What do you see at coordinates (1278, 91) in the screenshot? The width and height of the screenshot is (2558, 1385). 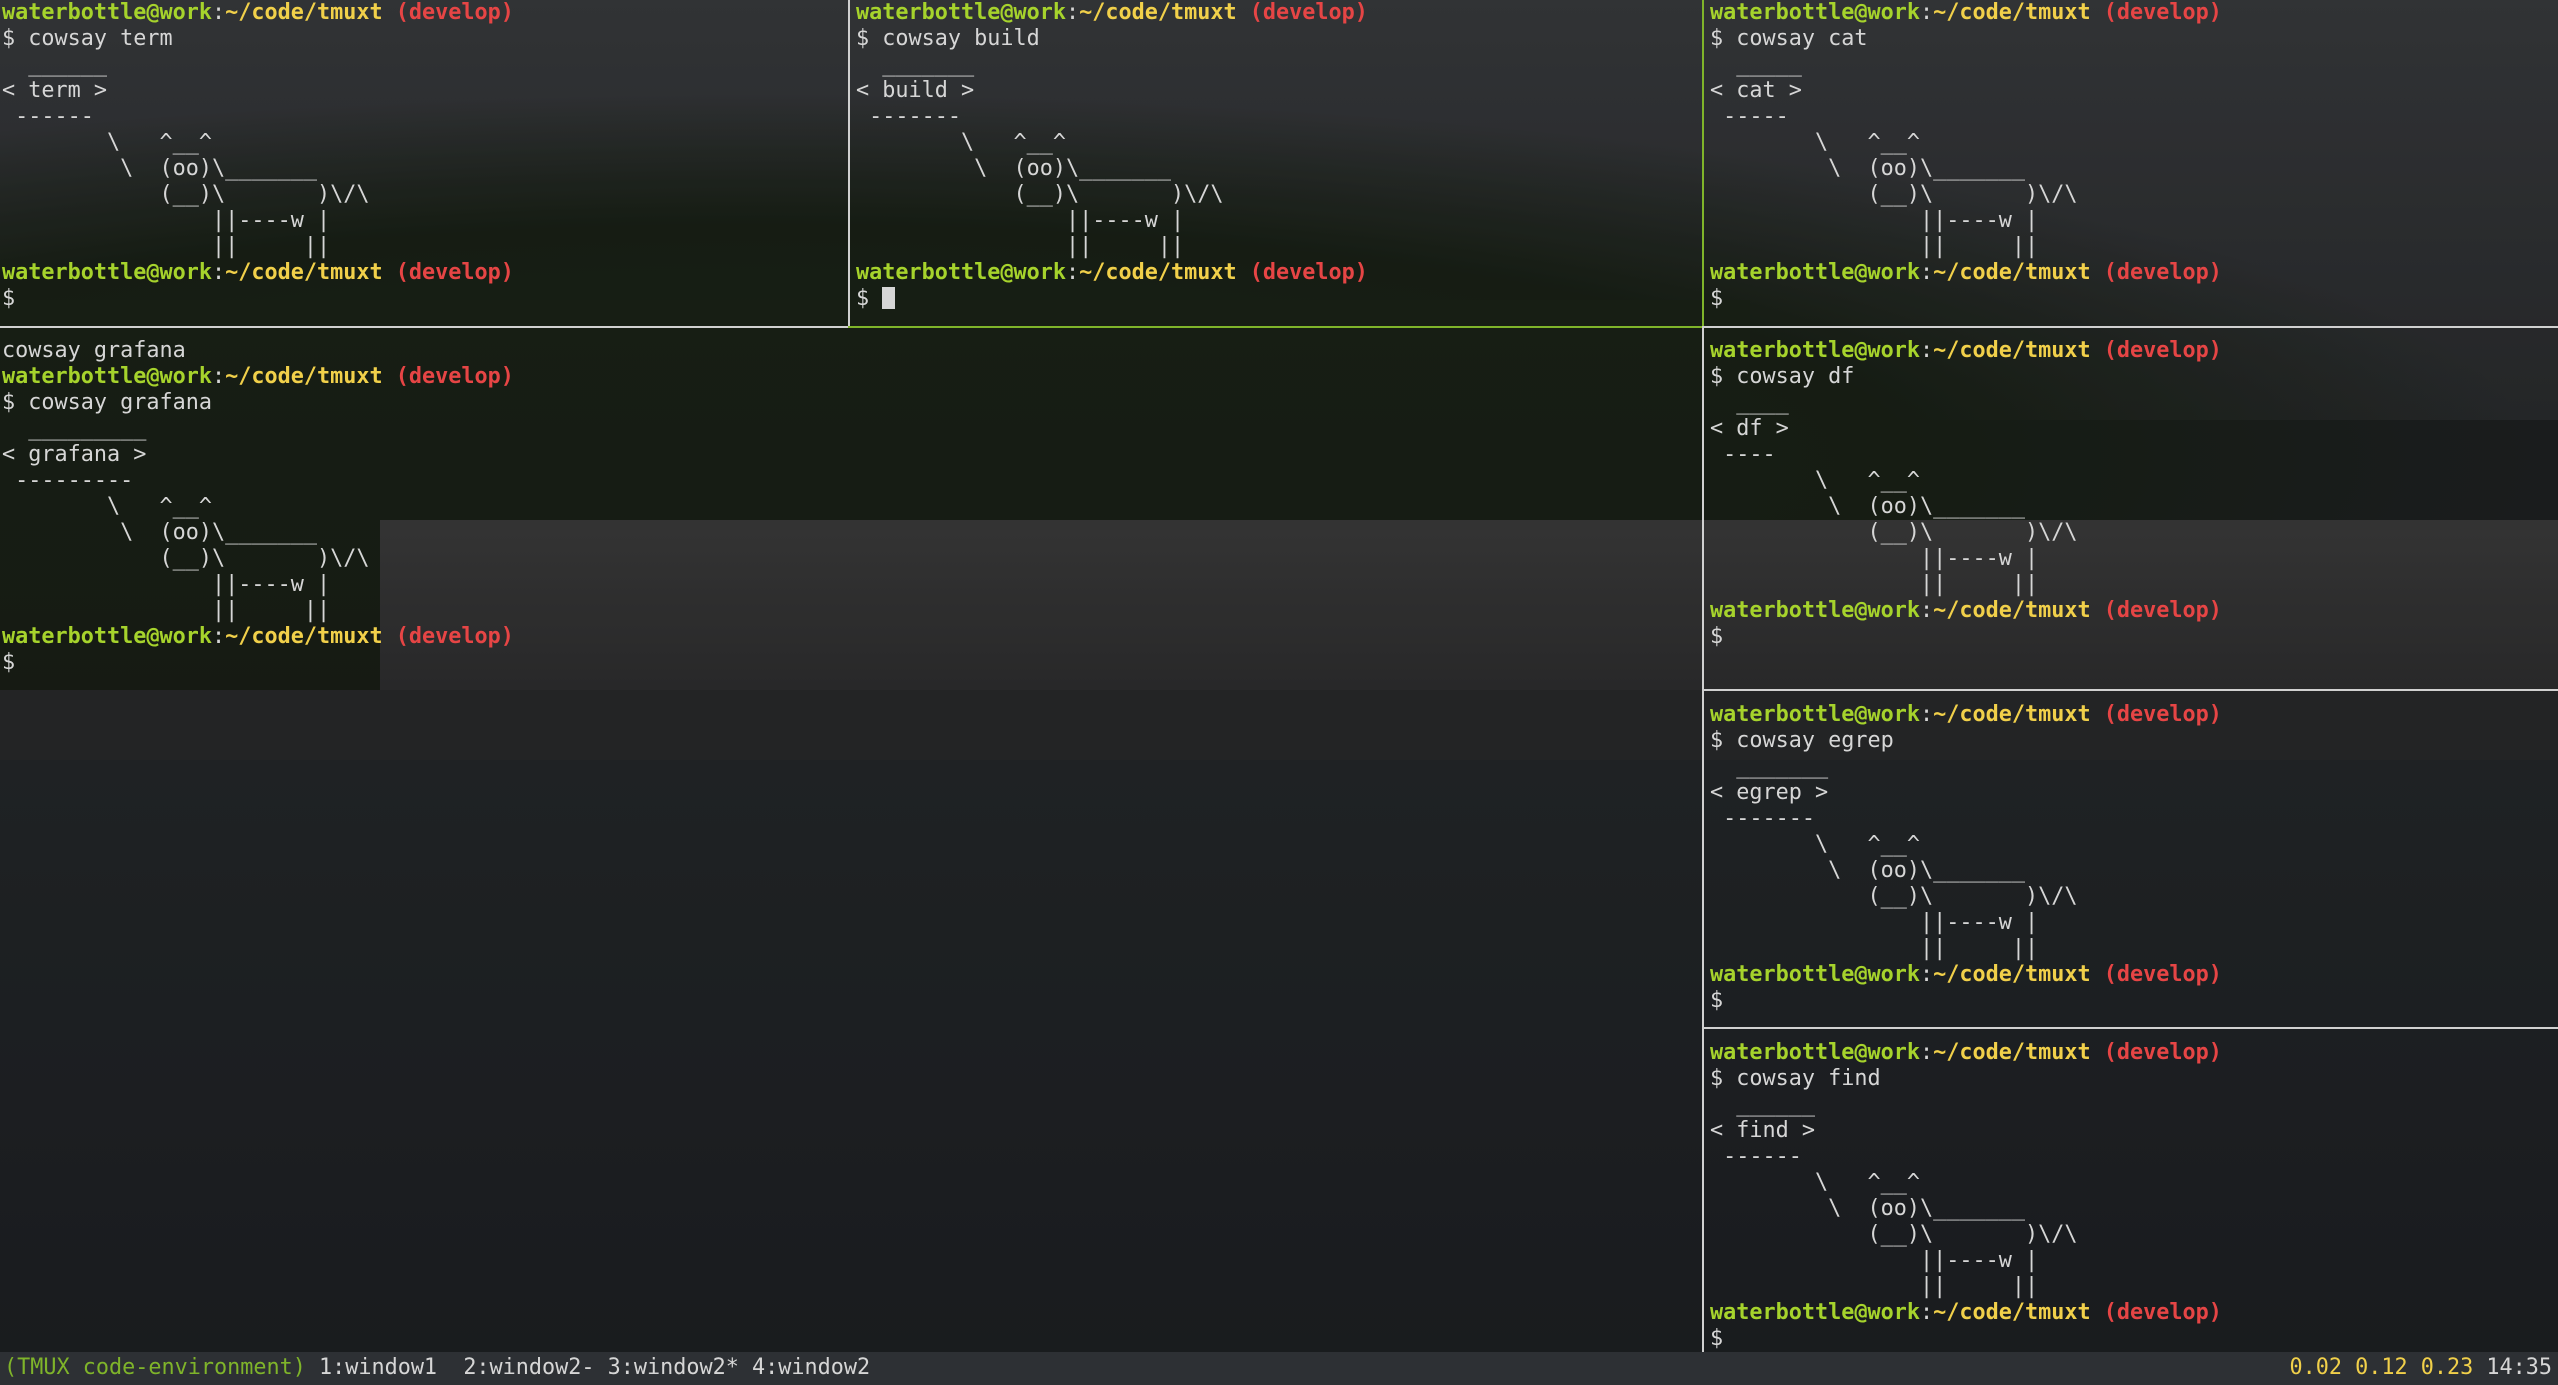 I see `terminal-output-line: < build >` at bounding box center [1278, 91].